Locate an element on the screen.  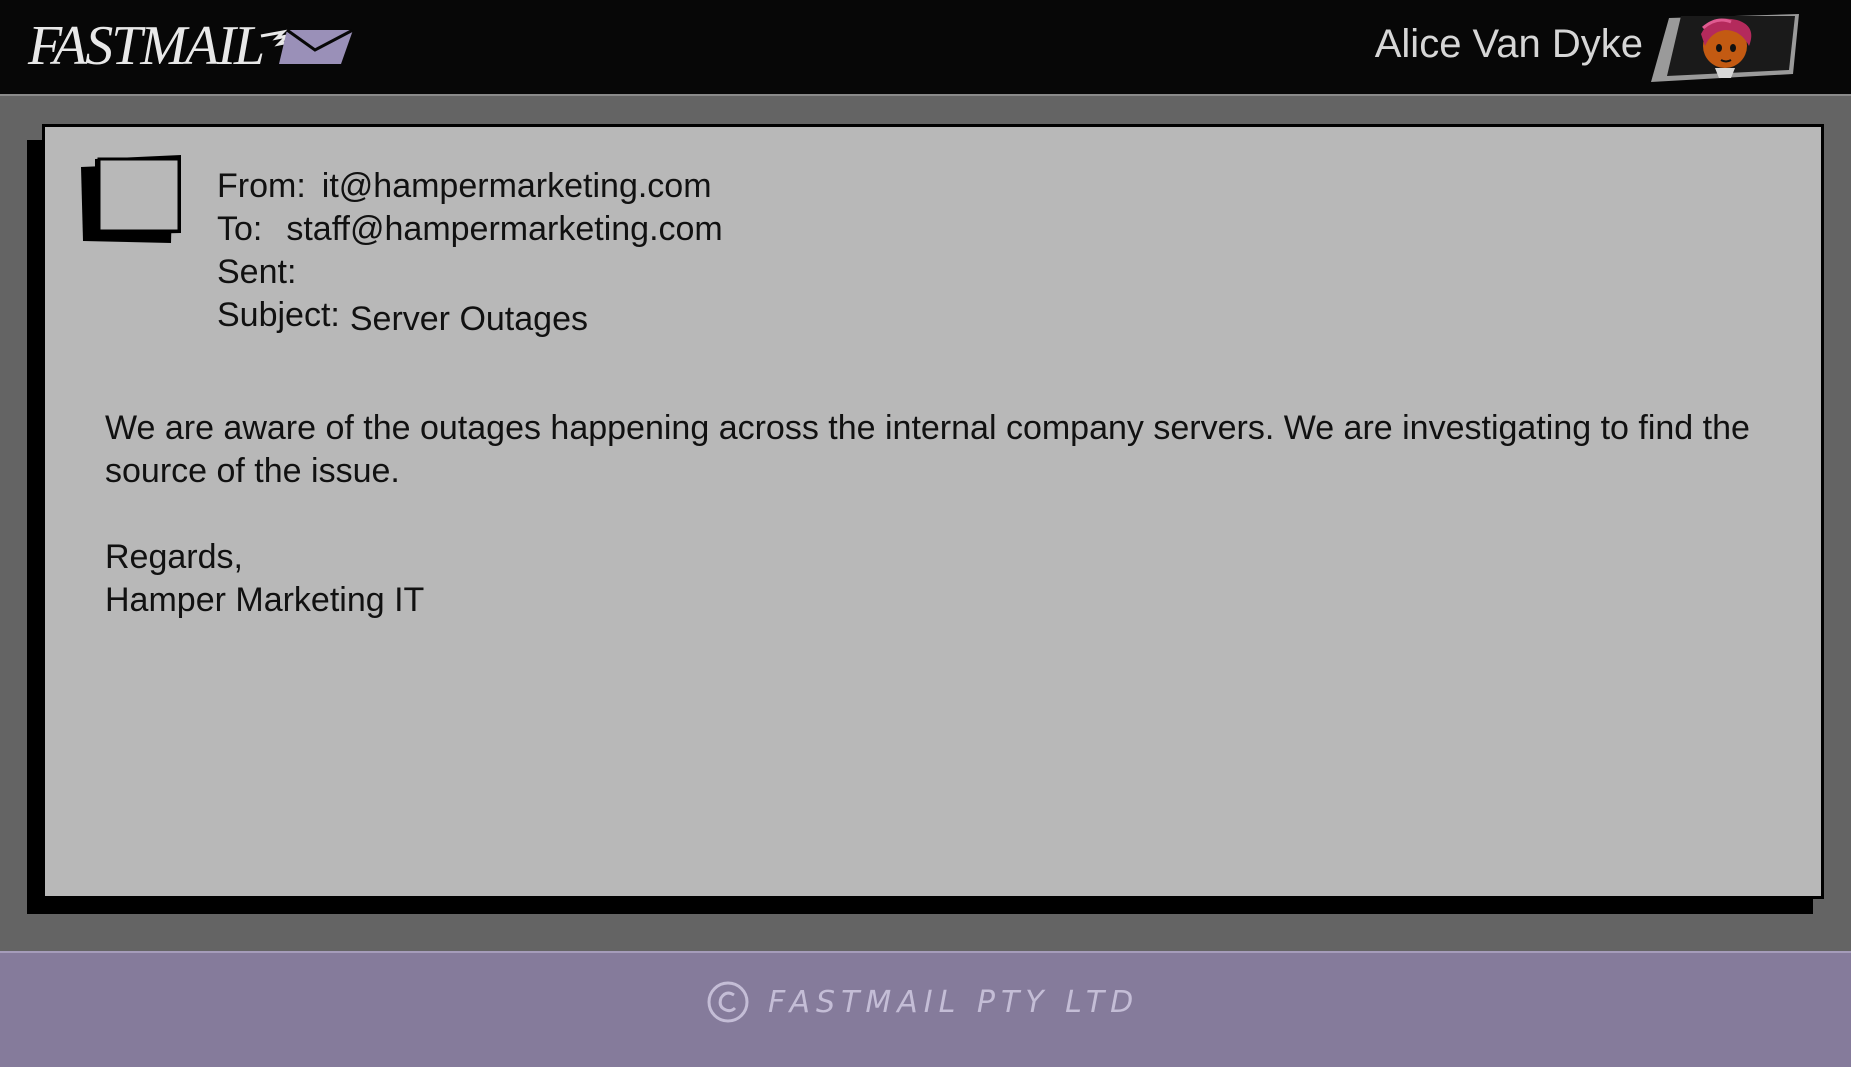
to-address: staff@hampermarketing.com is located at coordinates (504, 229).